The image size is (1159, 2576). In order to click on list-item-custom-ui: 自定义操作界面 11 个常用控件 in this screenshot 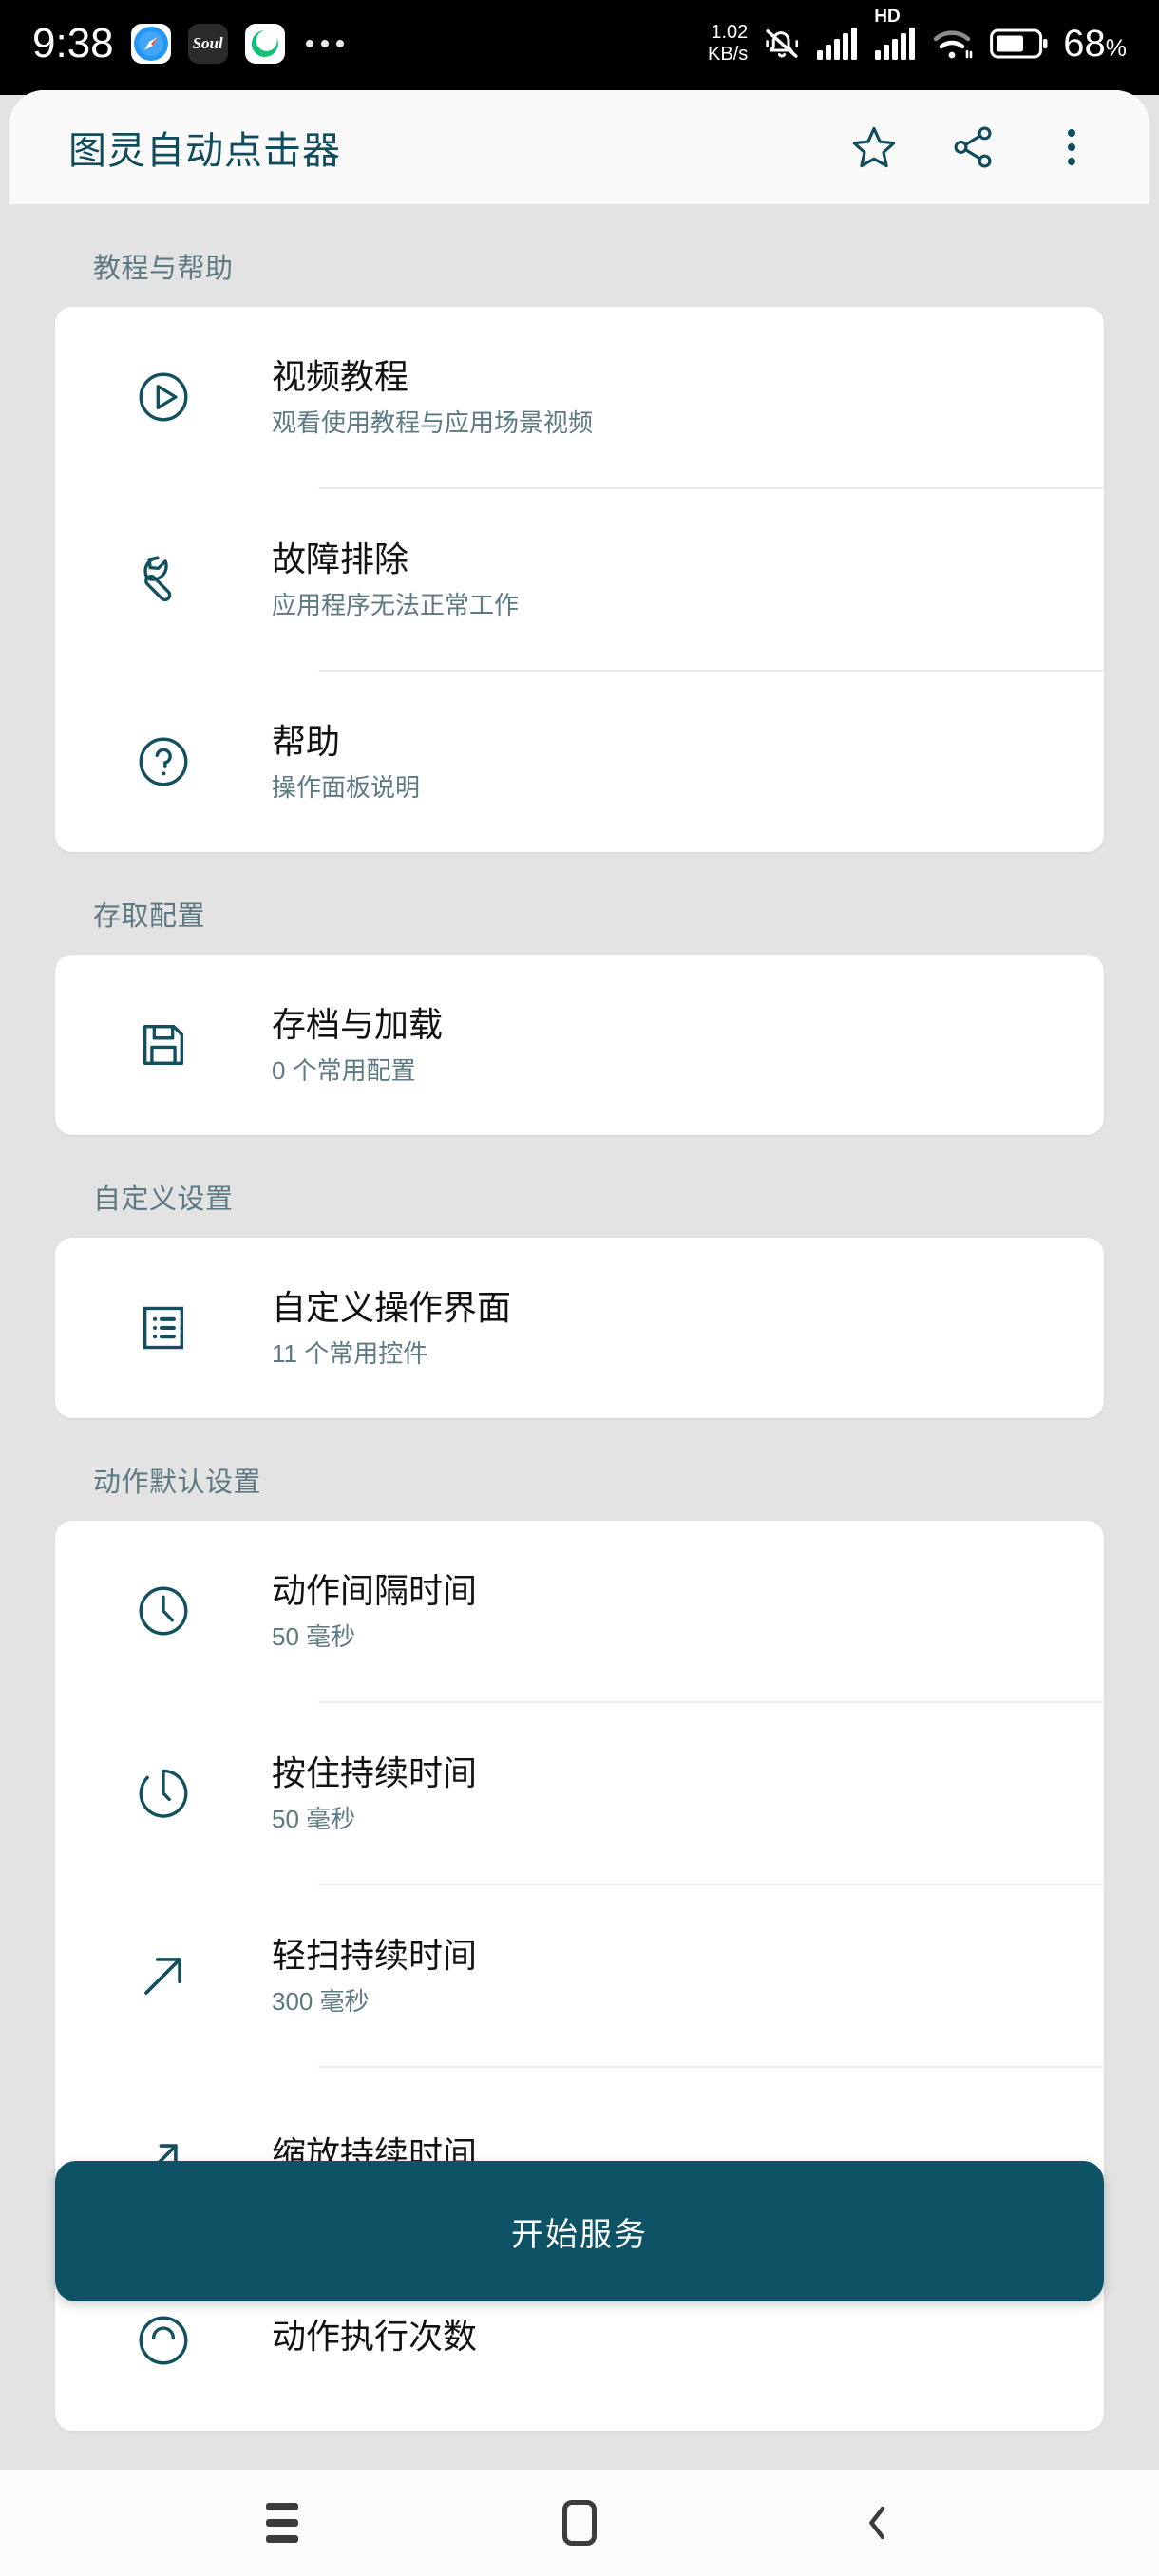, I will do `click(579, 1328)`.